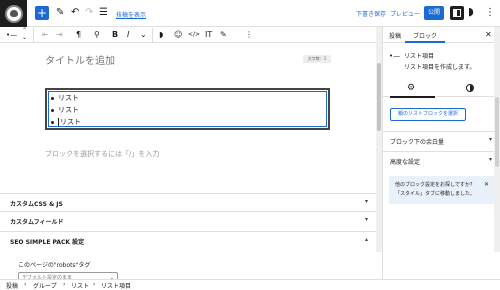 The width and height of the screenshot is (500, 290). I want to click on meta-box-seo: SEO SIMPLE PACK 設定 ▴, so click(188, 240).